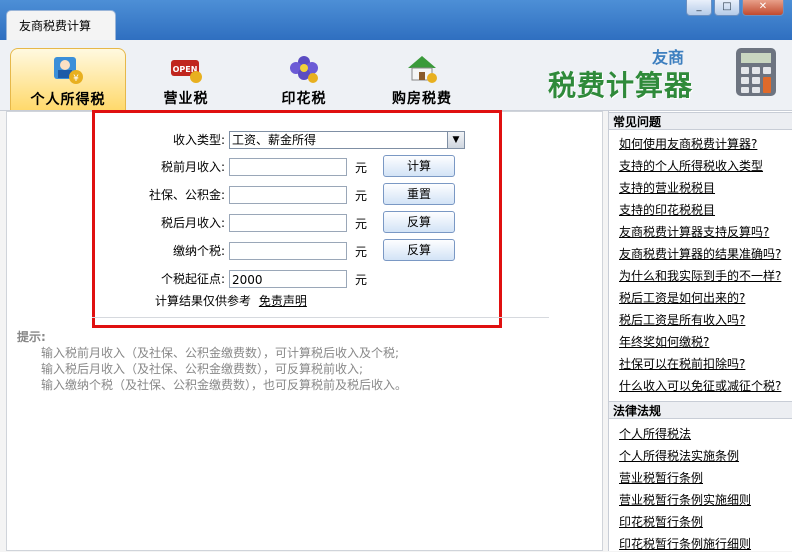 This screenshot has height=552, width=792. Describe the element at coordinates (682, 363) in the screenshot. I see `faq-link: 社保可以在税前扣除吗?` at that location.